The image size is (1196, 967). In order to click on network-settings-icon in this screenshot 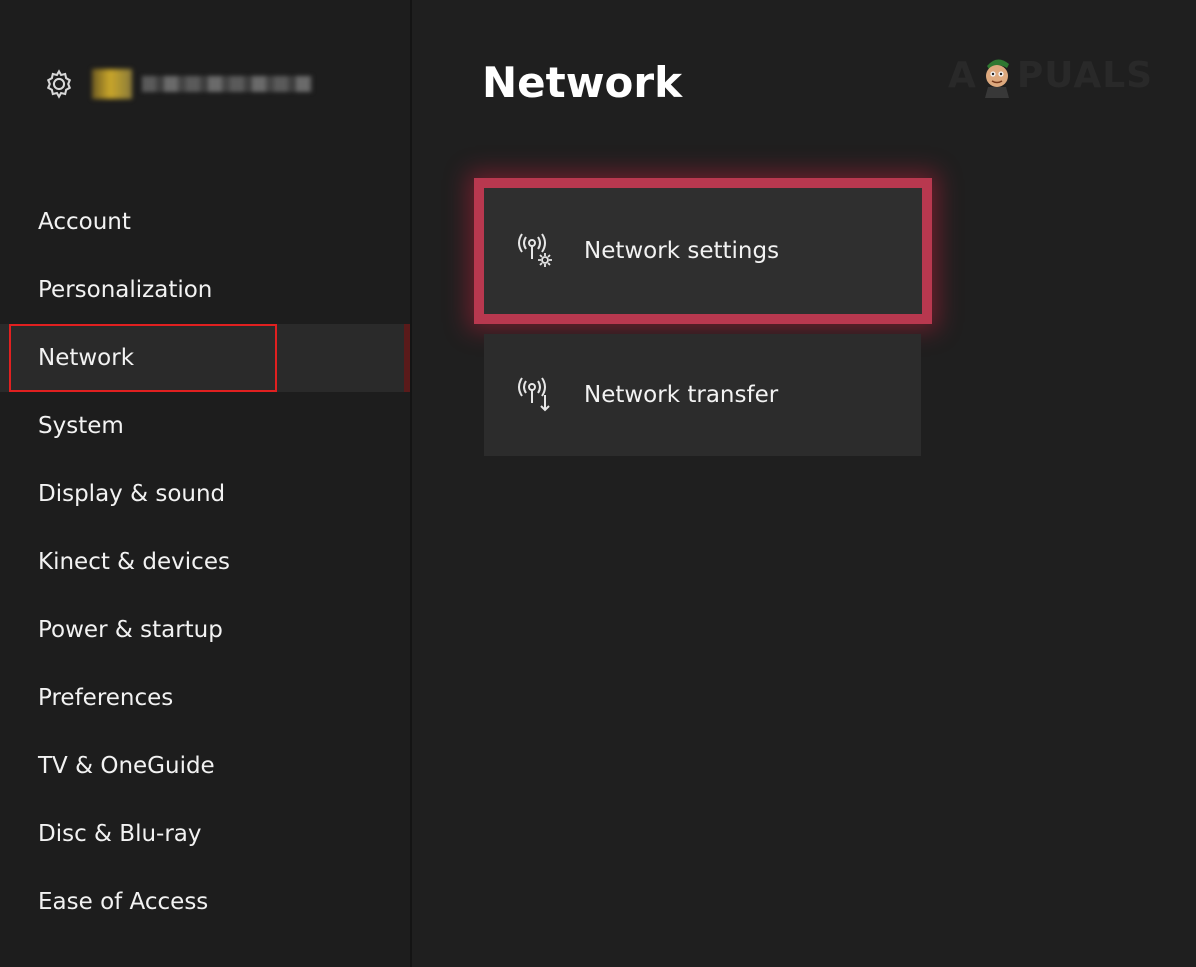, I will do `click(535, 250)`.